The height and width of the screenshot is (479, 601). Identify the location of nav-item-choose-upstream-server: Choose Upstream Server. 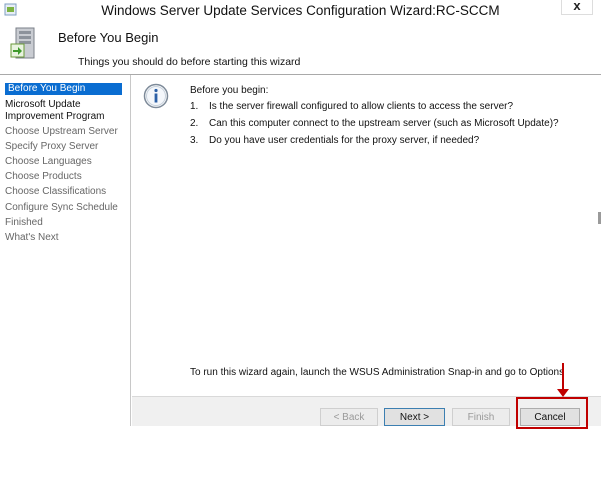
(61, 132).